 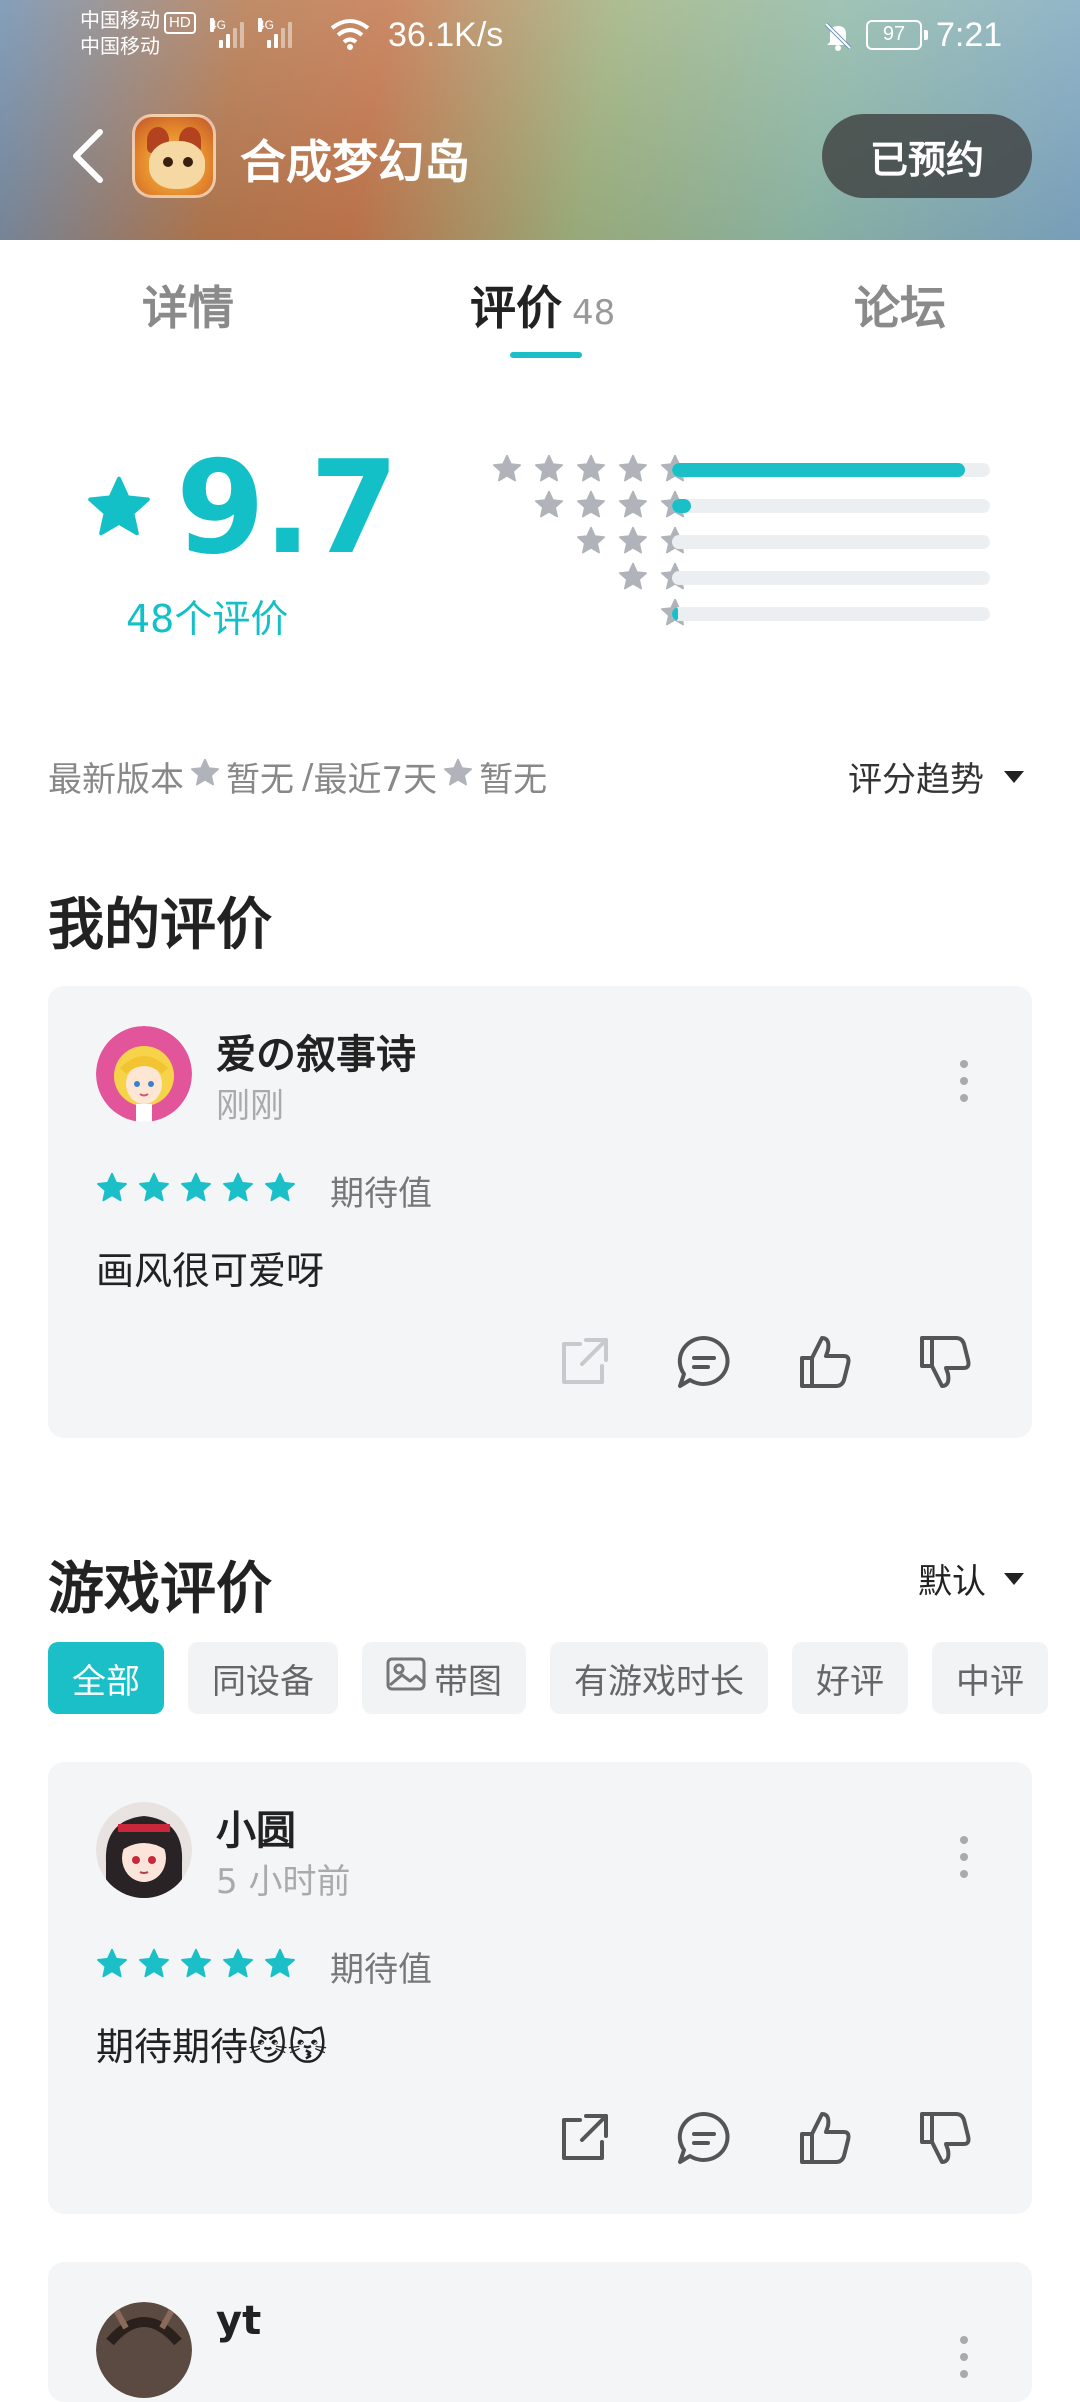 I want to click on muted-bell-icon, so click(x=838, y=38).